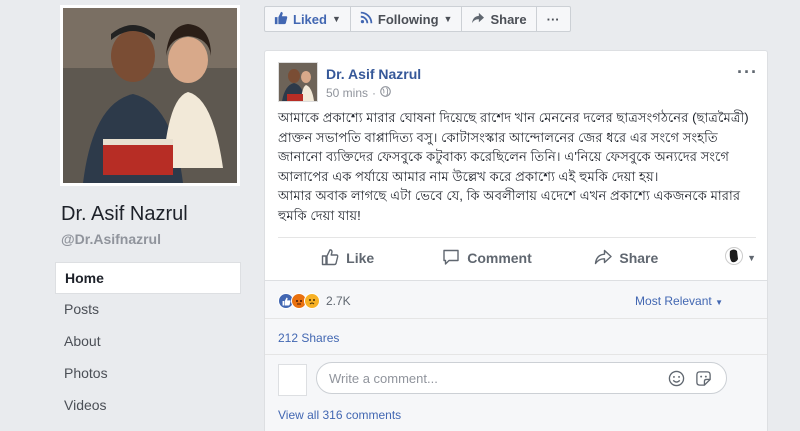  I want to click on view-comments-row: View all 316 comments, so click(516, 416).